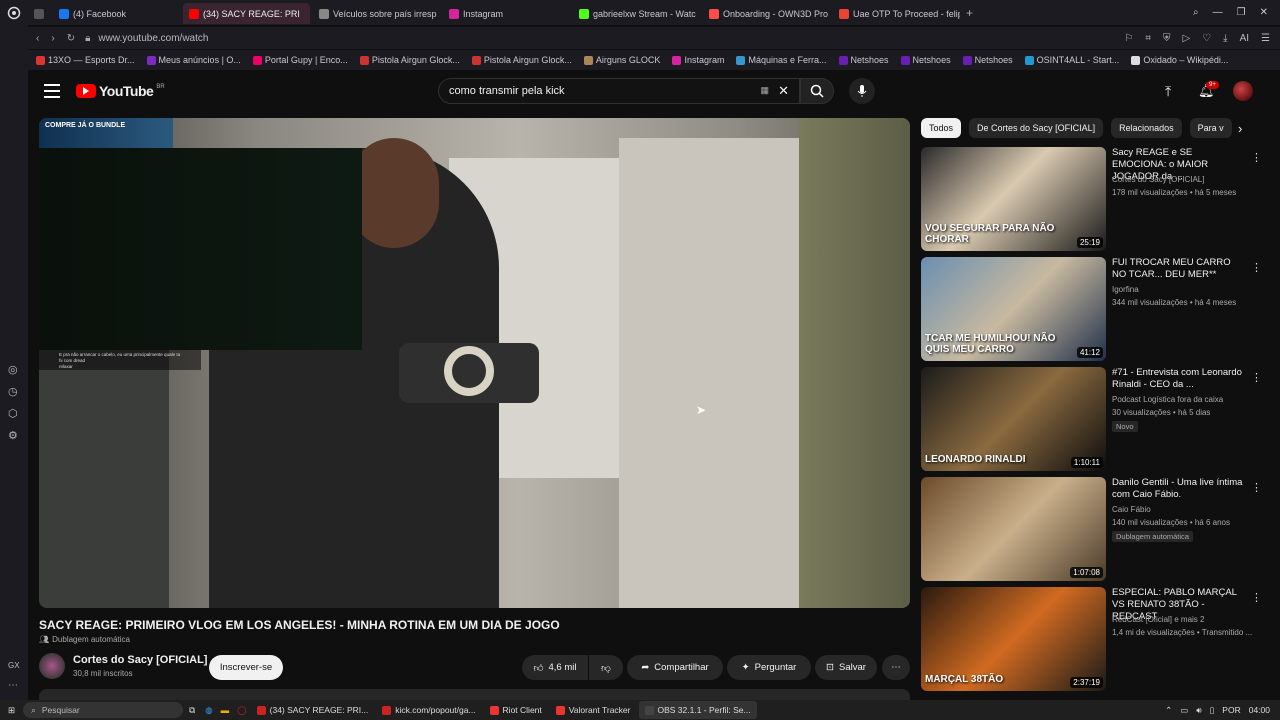 The width and height of the screenshot is (1280, 720). What do you see at coordinates (225, 710) in the screenshot?
I see `file-explorer-icon: ▬` at bounding box center [225, 710].